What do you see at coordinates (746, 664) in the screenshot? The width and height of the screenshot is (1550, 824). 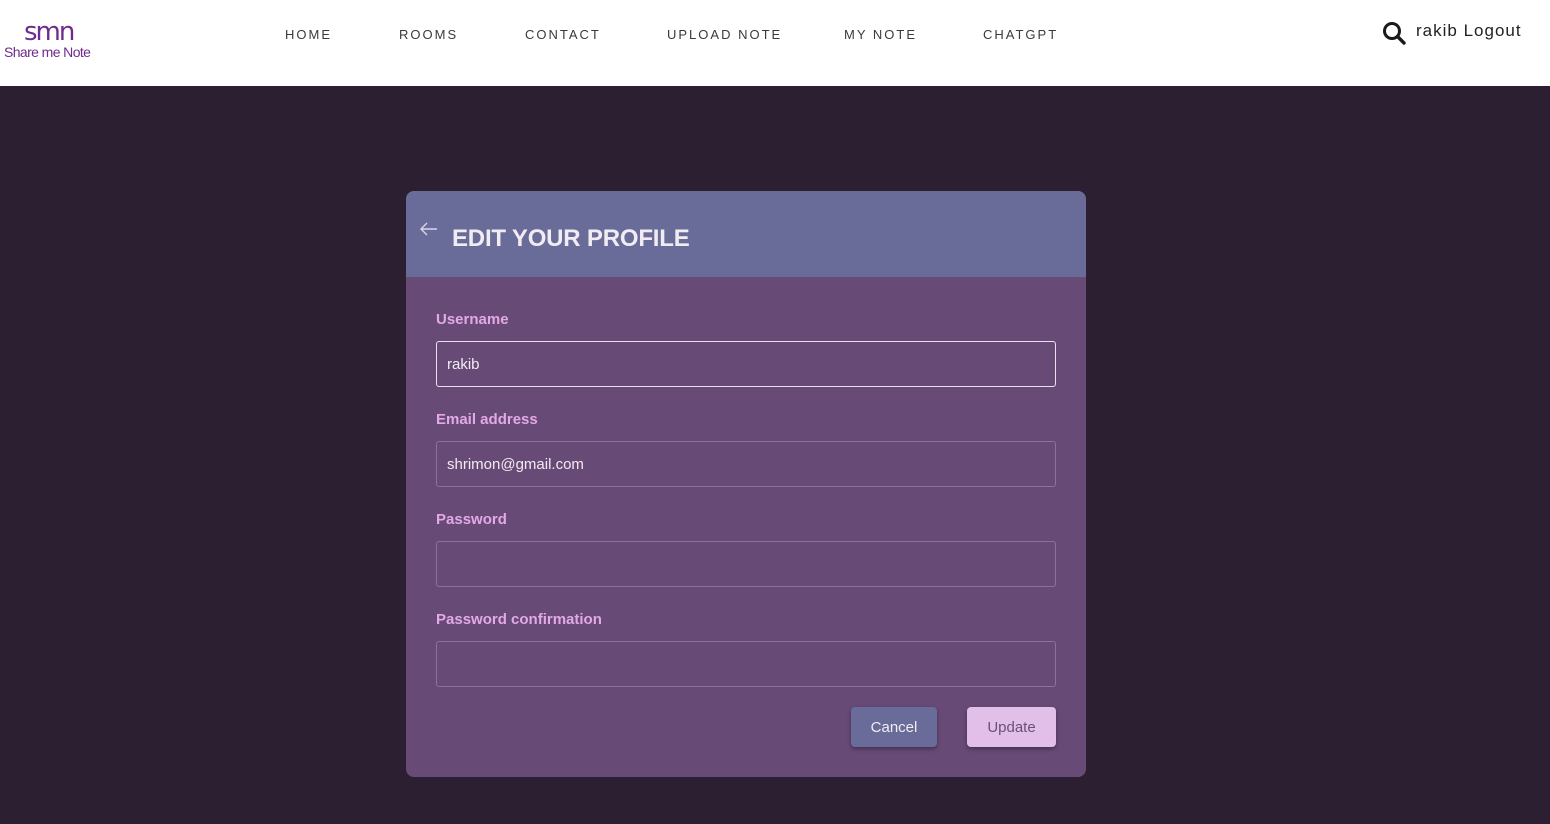 I see `password-confirmation-input` at bounding box center [746, 664].